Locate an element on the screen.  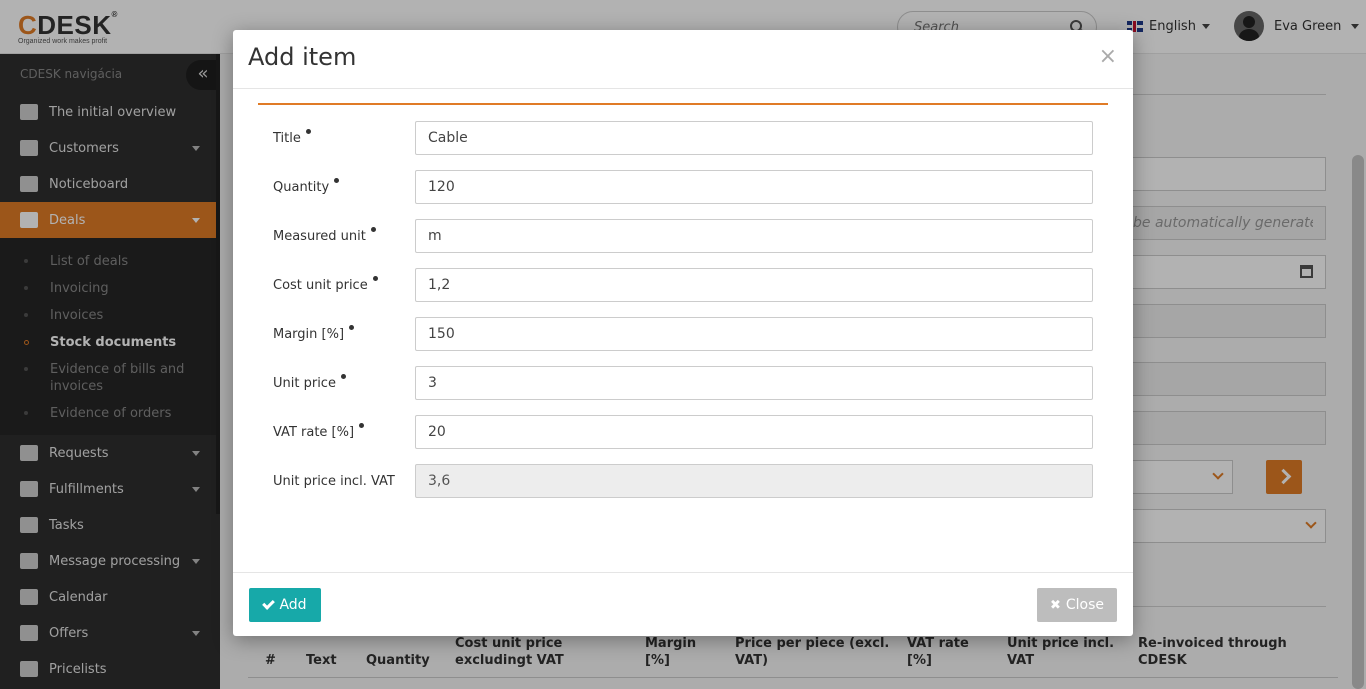
cost-unit-price-row: Cost unit price is located at coordinates (683, 285).